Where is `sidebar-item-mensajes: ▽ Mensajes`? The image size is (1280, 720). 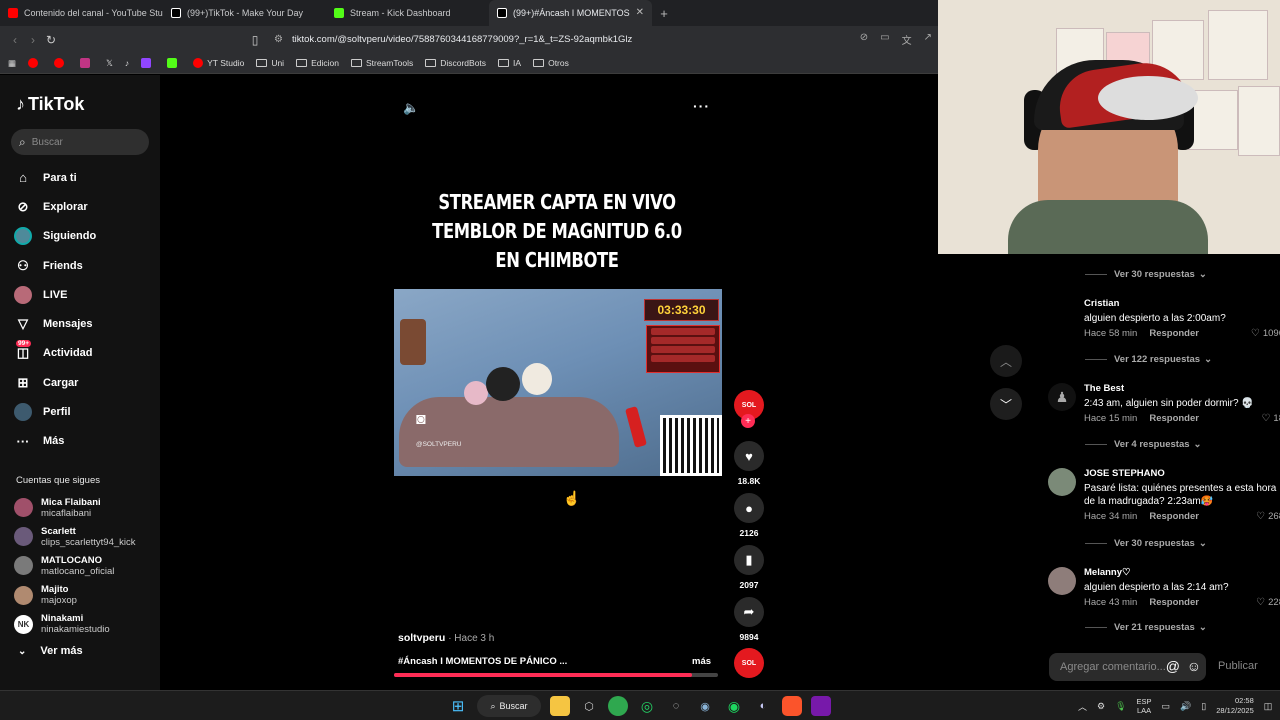 sidebar-item-mensajes: ▽ Mensajes is located at coordinates (55, 323).